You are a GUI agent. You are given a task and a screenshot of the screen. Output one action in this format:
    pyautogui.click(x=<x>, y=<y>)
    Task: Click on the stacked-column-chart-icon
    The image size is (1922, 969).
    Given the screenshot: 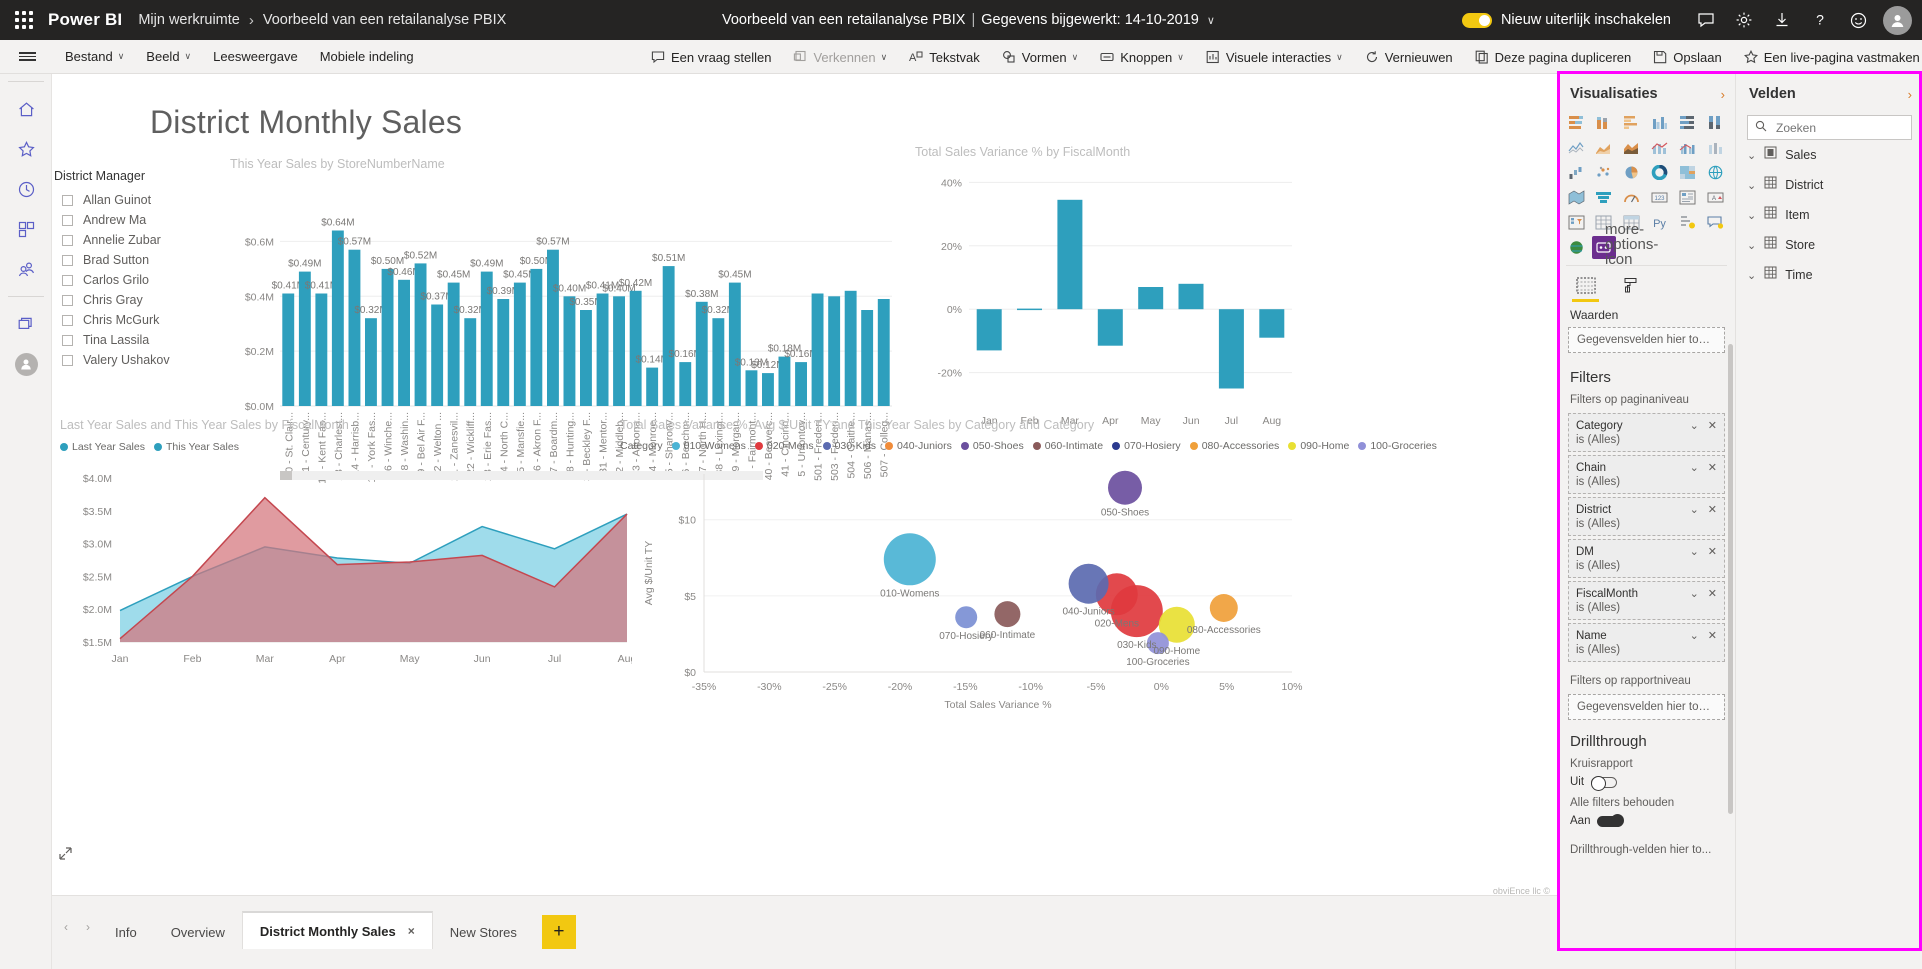 What is the action you would take?
    pyautogui.click(x=1604, y=122)
    